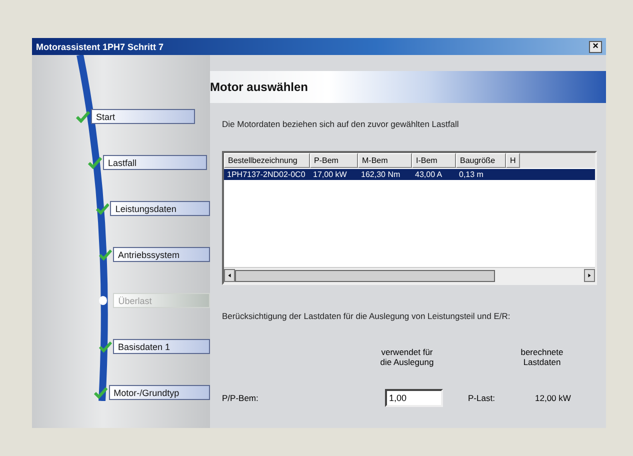 This screenshot has height=456, width=633. I want to click on scroll-right-icon, so click(589, 275).